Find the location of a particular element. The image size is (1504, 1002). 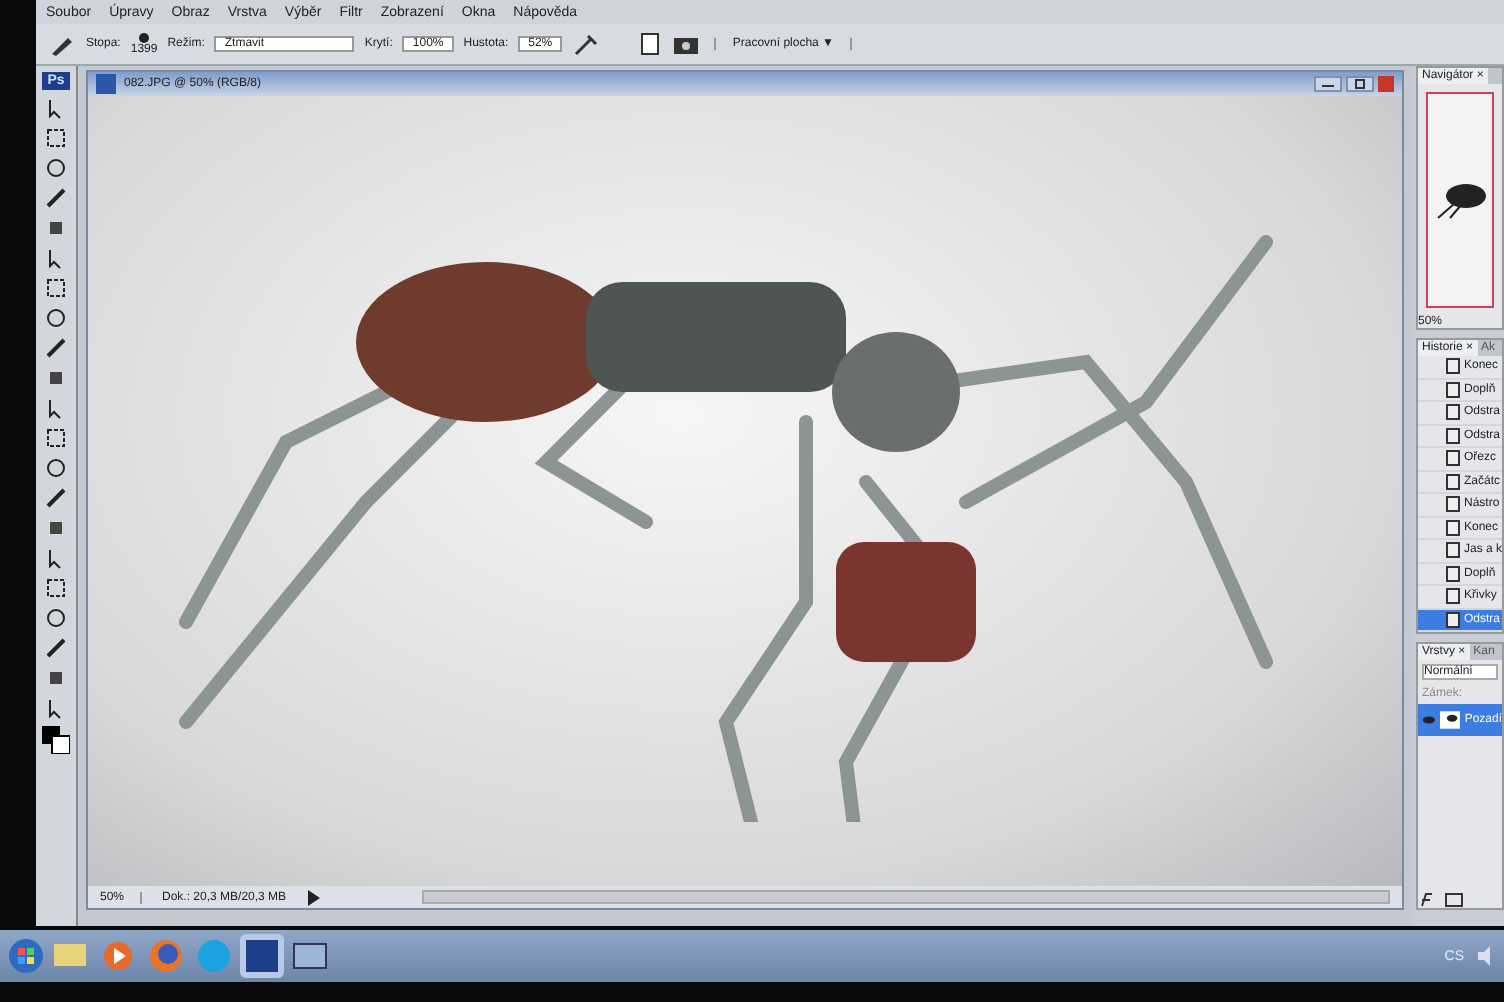

color-swatch-icon is located at coordinates (56, 740).